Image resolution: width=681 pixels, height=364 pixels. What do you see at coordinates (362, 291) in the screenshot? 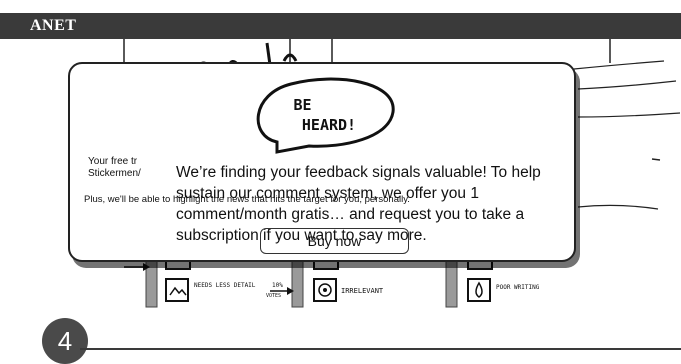
I see `irrelevant-label: IRRELEVANT` at bounding box center [362, 291].